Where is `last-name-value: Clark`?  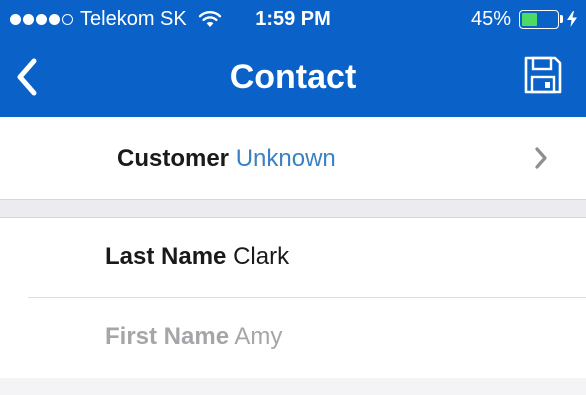 last-name-value: Clark is located at coordinates (261, 256).